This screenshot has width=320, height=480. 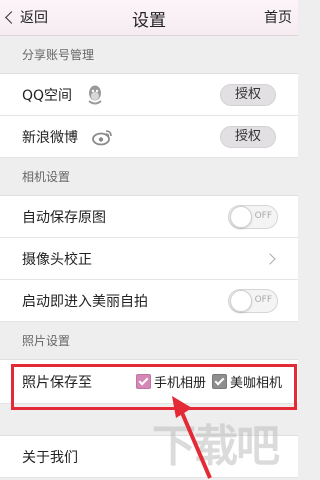 What do you see at coordinates (50, 137) in the screenshot?
I see `weibo-label: 新浪微博` at bounding box center [50, 137].